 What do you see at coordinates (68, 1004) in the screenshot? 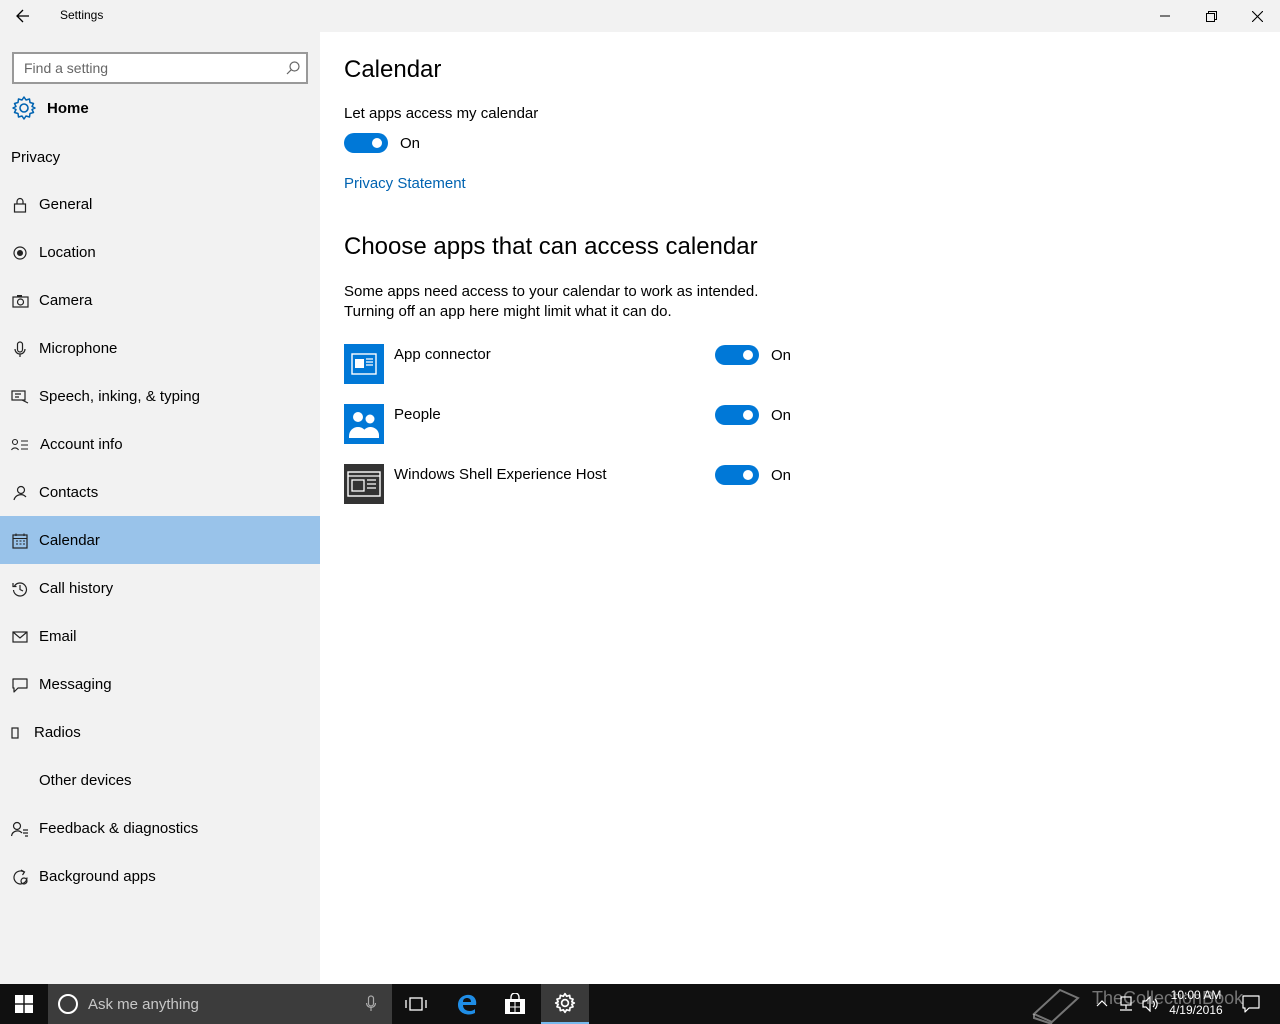
I see `cortana-icon` at bounding box center [68, 1004].